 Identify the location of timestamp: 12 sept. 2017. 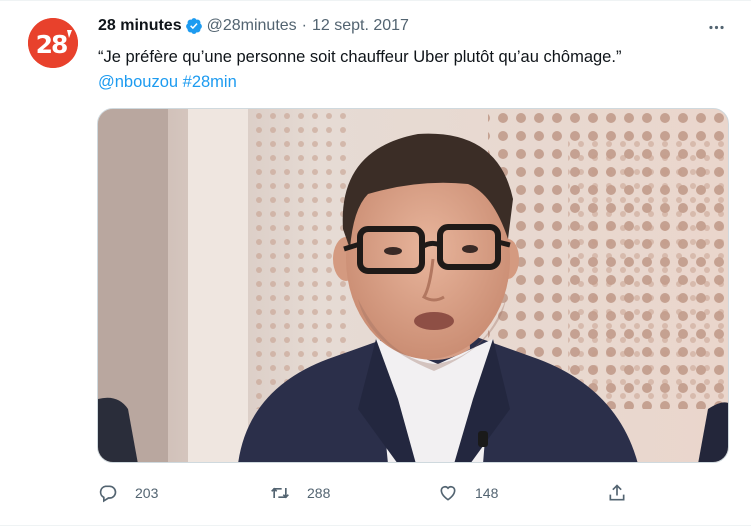
(360, 26).